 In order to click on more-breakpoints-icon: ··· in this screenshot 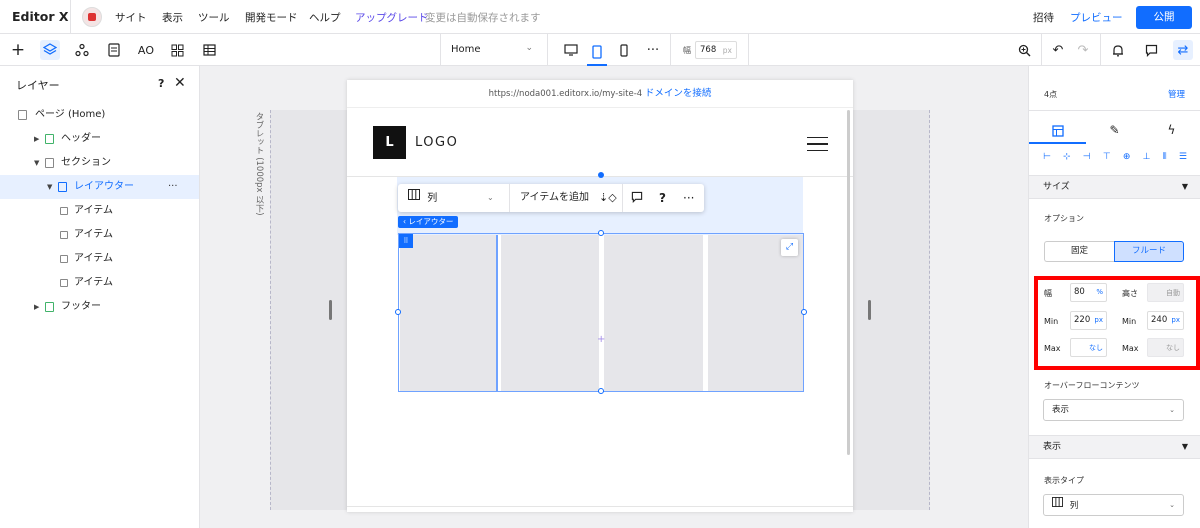, I will do `click(653, 50)`.